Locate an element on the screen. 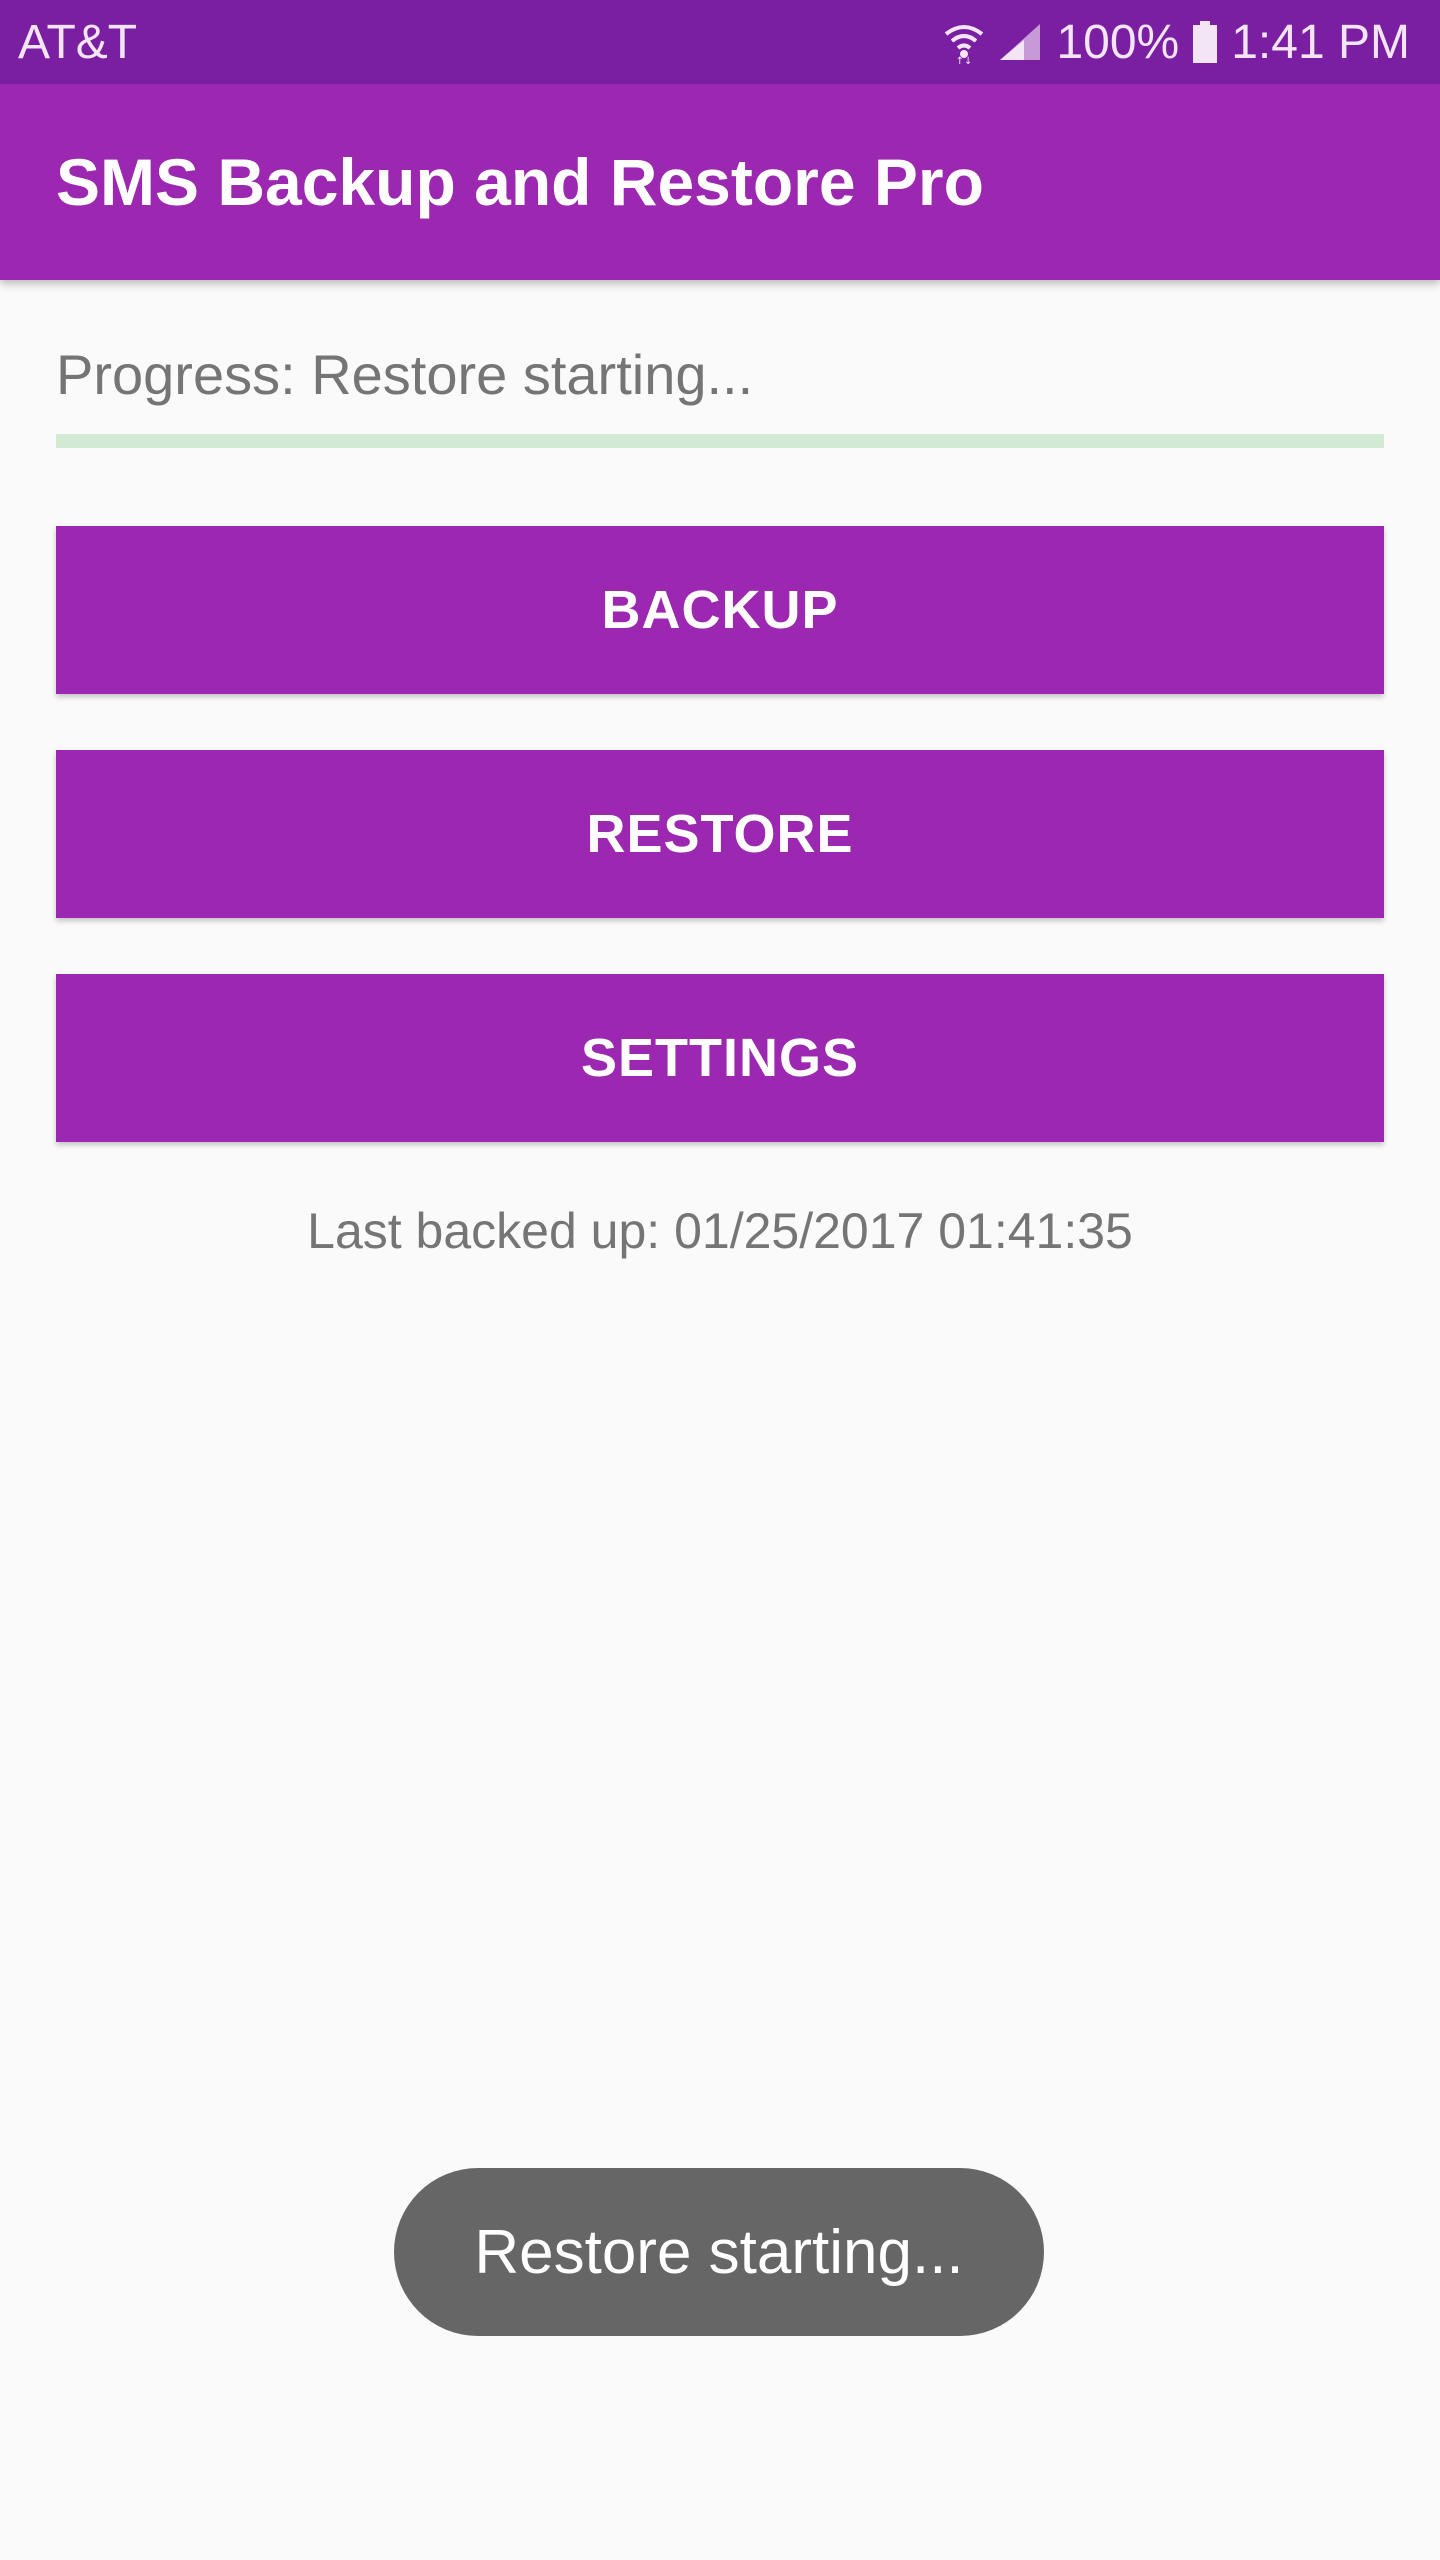  battery-percent: 100% is located at coordinates (1118, 42).